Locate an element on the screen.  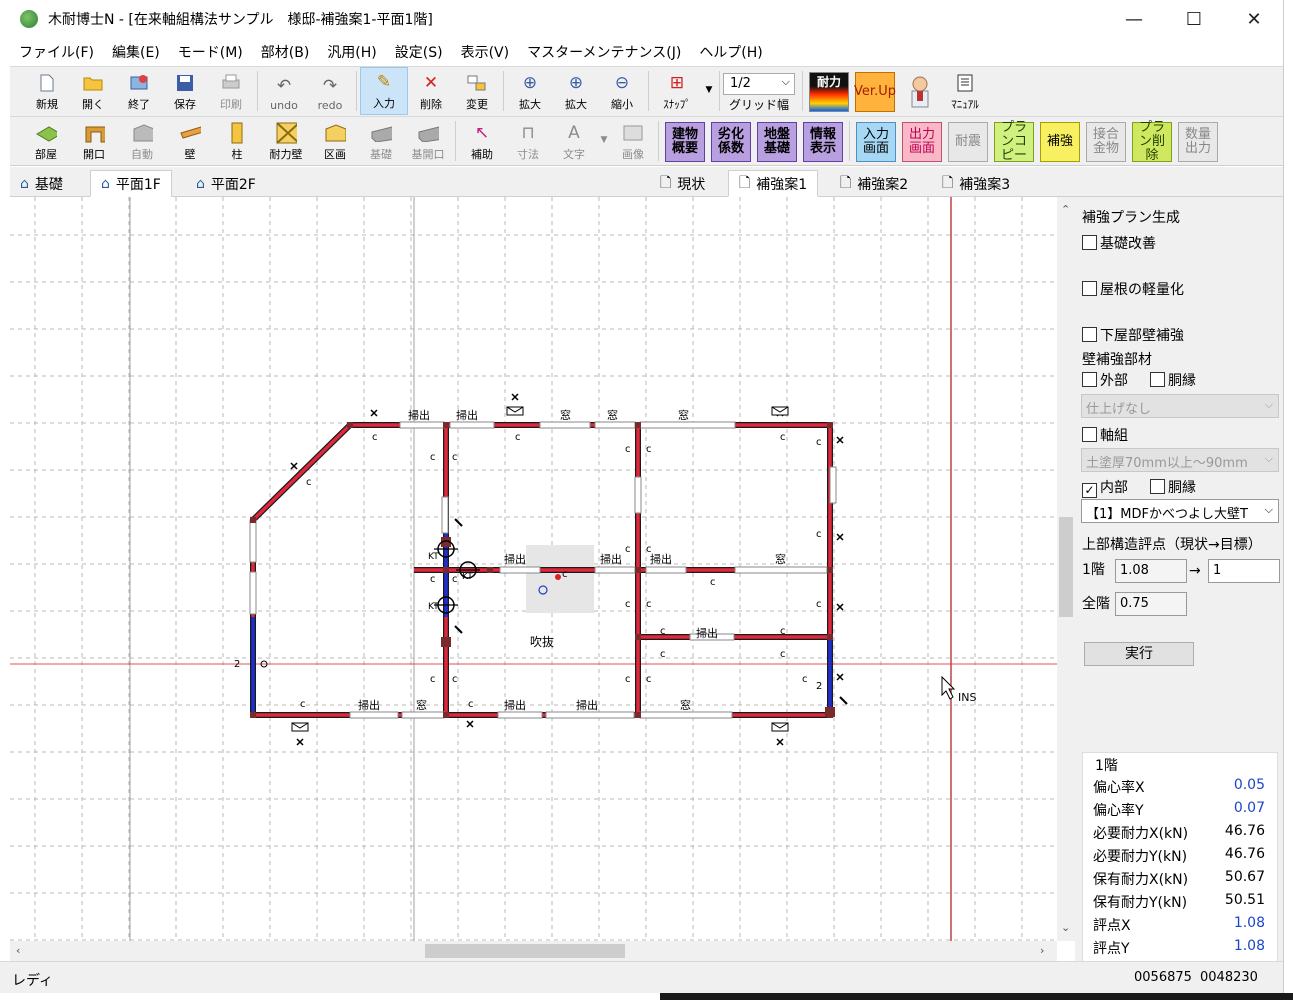
run-button: 実行 is located at coordinates (1139, 654).